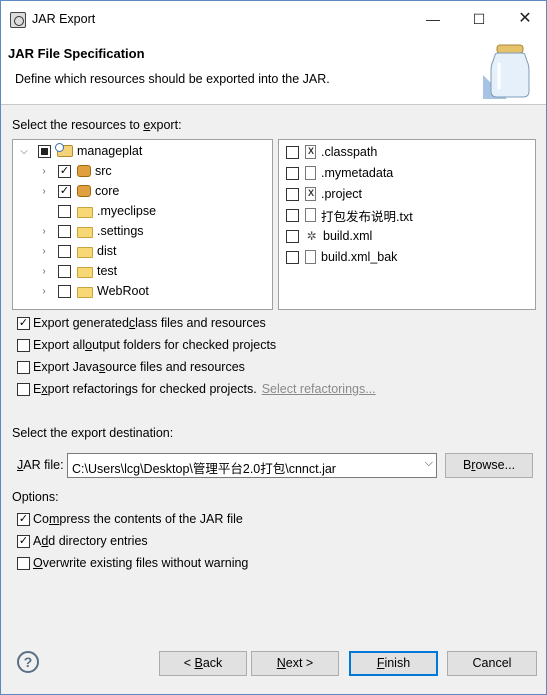 This screenshot has width=547, height=695. Describe the element at coordinates (40, 465) in the screenshot. I see `jar-file-label: JAR file:` at that location.